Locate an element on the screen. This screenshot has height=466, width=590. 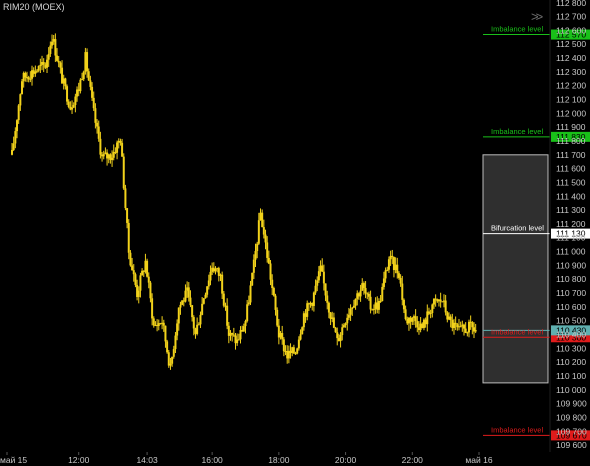
y-tick-label: 111 600 is located at coordinates (571, 169).